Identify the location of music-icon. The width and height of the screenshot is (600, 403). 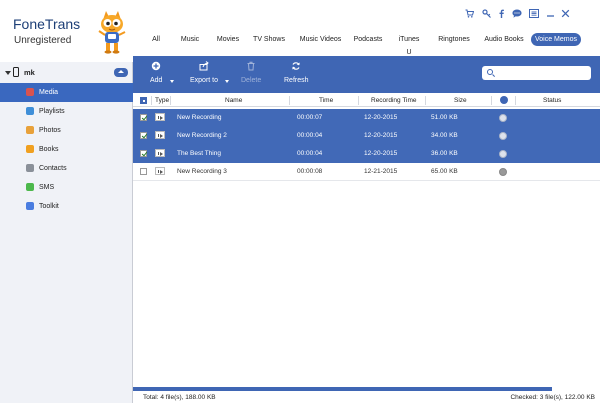
(30, 92).